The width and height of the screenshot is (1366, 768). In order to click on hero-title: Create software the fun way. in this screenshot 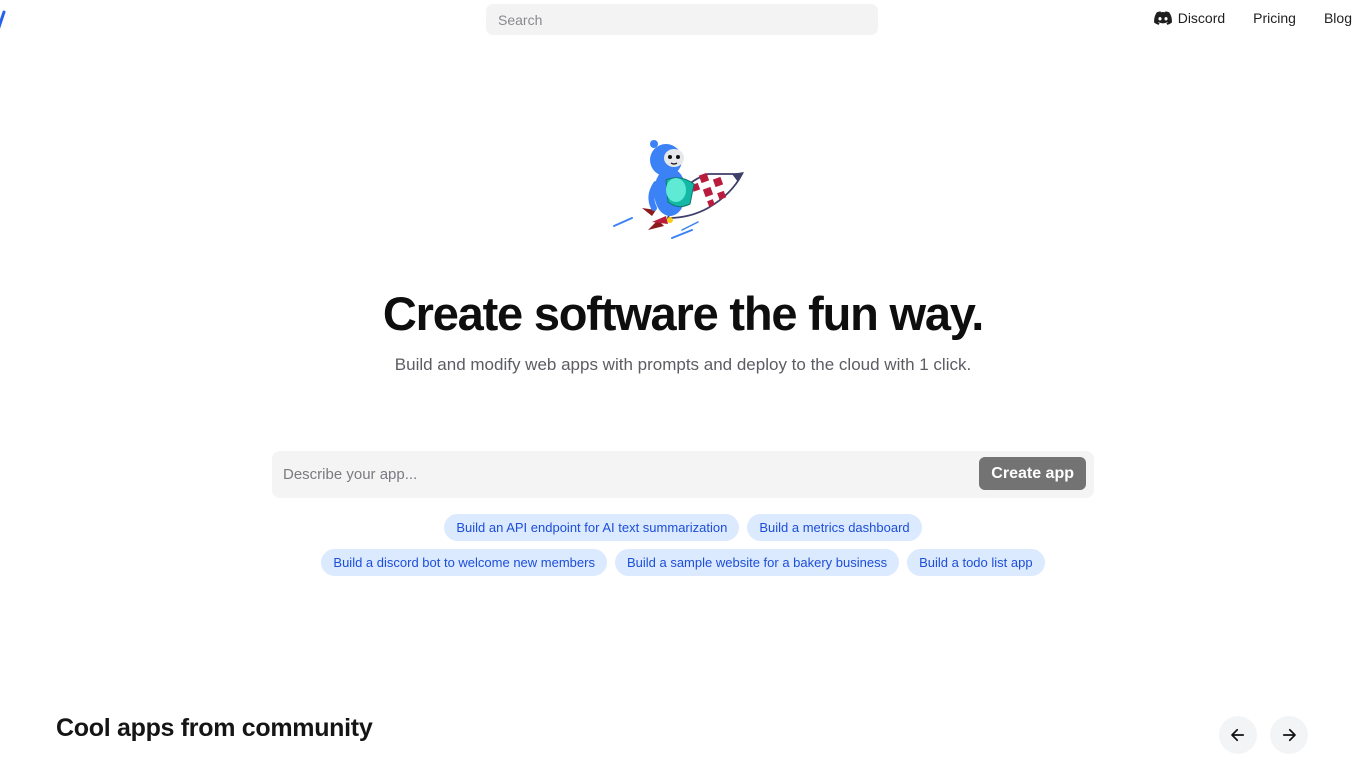, I will do `click(683, 313)`.